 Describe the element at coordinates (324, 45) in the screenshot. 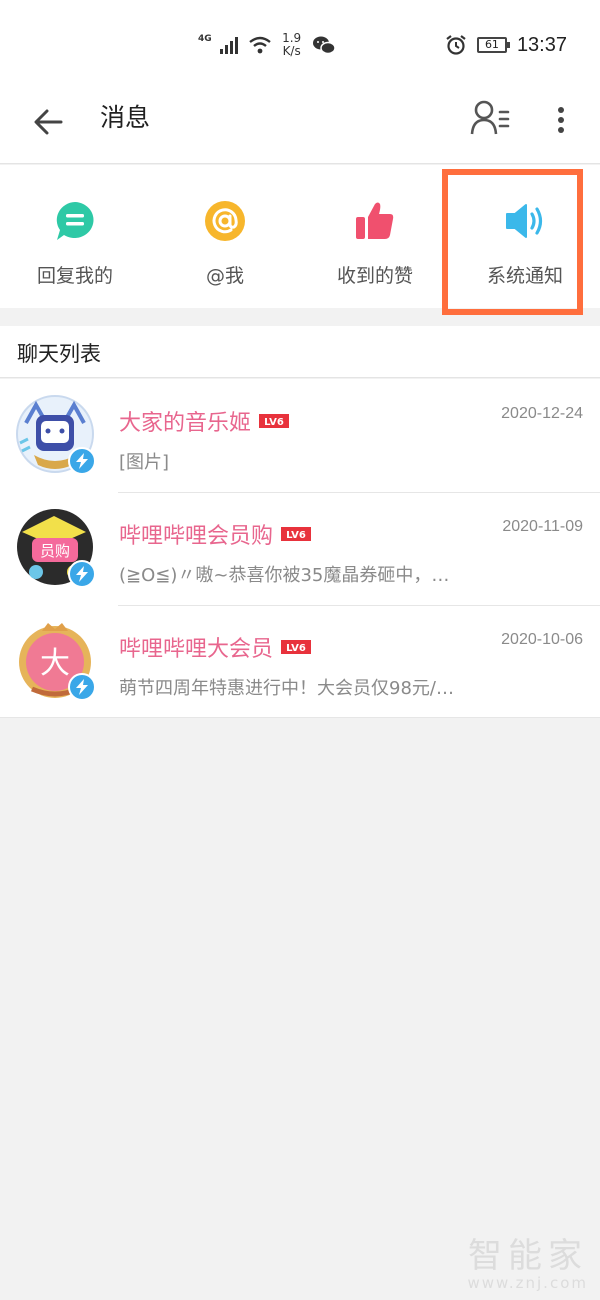

I see `wechat-icon` at that location.